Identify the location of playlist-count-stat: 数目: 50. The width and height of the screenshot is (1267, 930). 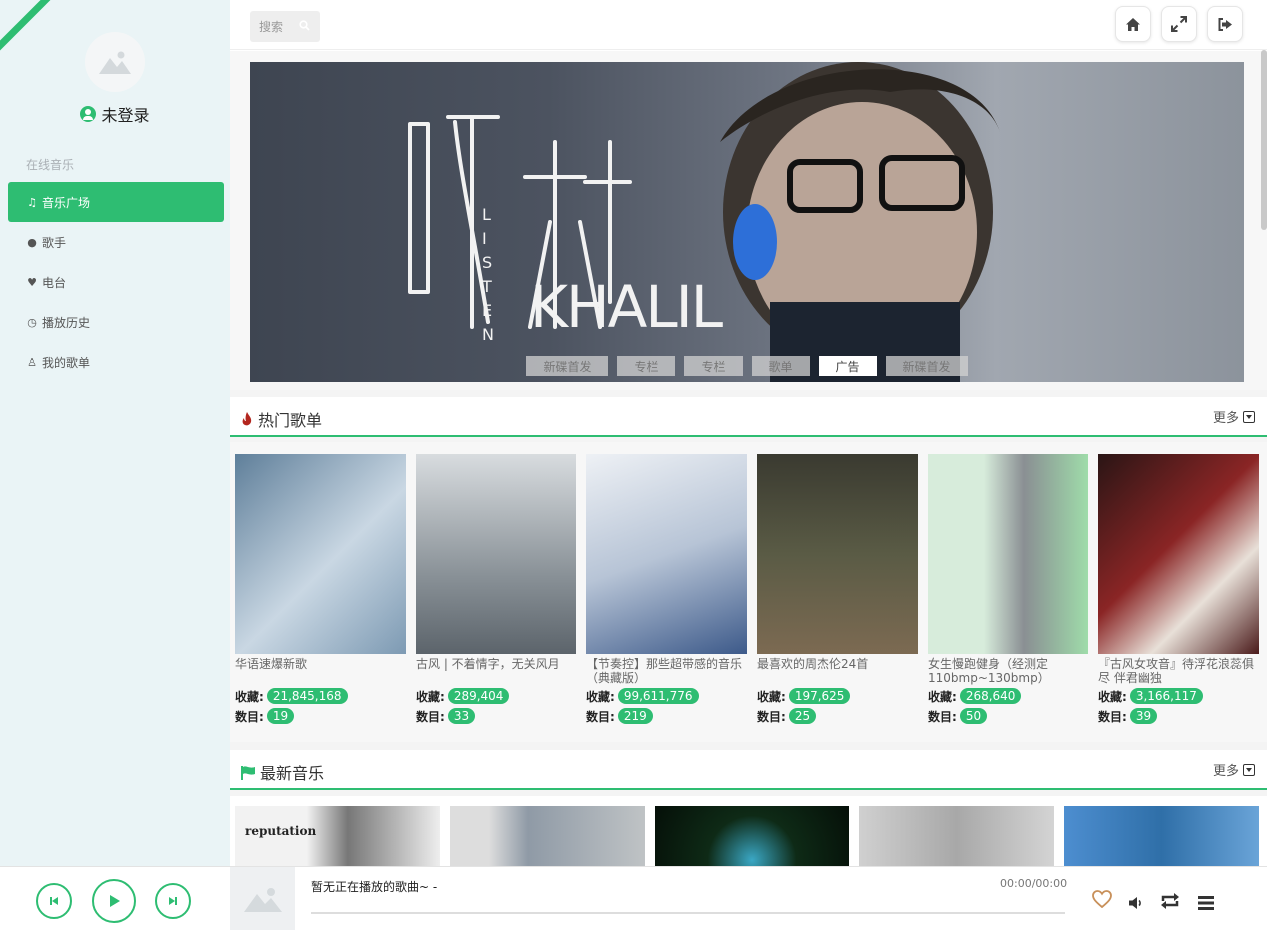
(1008, 716).